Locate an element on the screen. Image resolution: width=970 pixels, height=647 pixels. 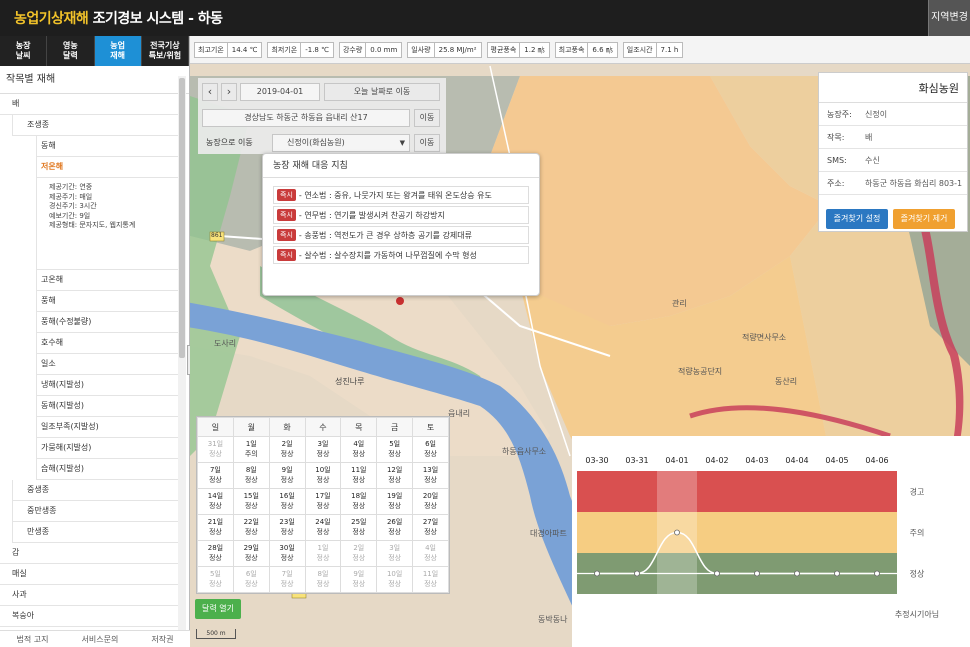
calendar-day: 30일 정상 is located at coordinates (287, 553).